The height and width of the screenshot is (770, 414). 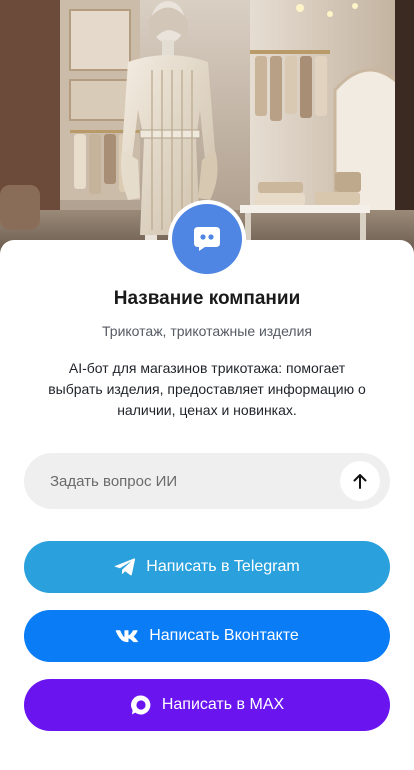 What do you see at coordinates (125, 567) in the screenshot?
I see `telegram-icon` at bounding box center [125, 567].